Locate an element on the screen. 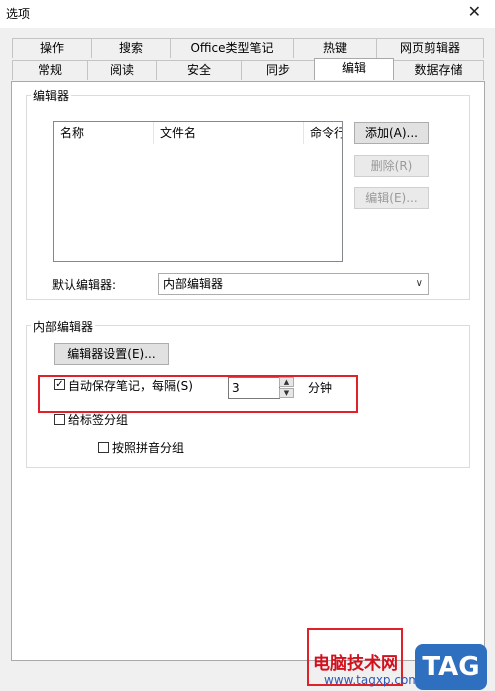  tab-security: 安全 is located at coordinates (199, 70).